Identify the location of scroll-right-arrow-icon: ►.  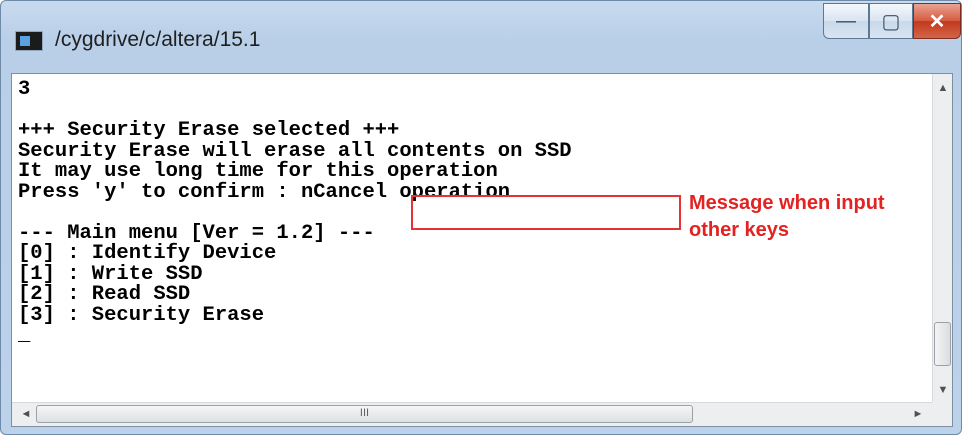
(918, 414).